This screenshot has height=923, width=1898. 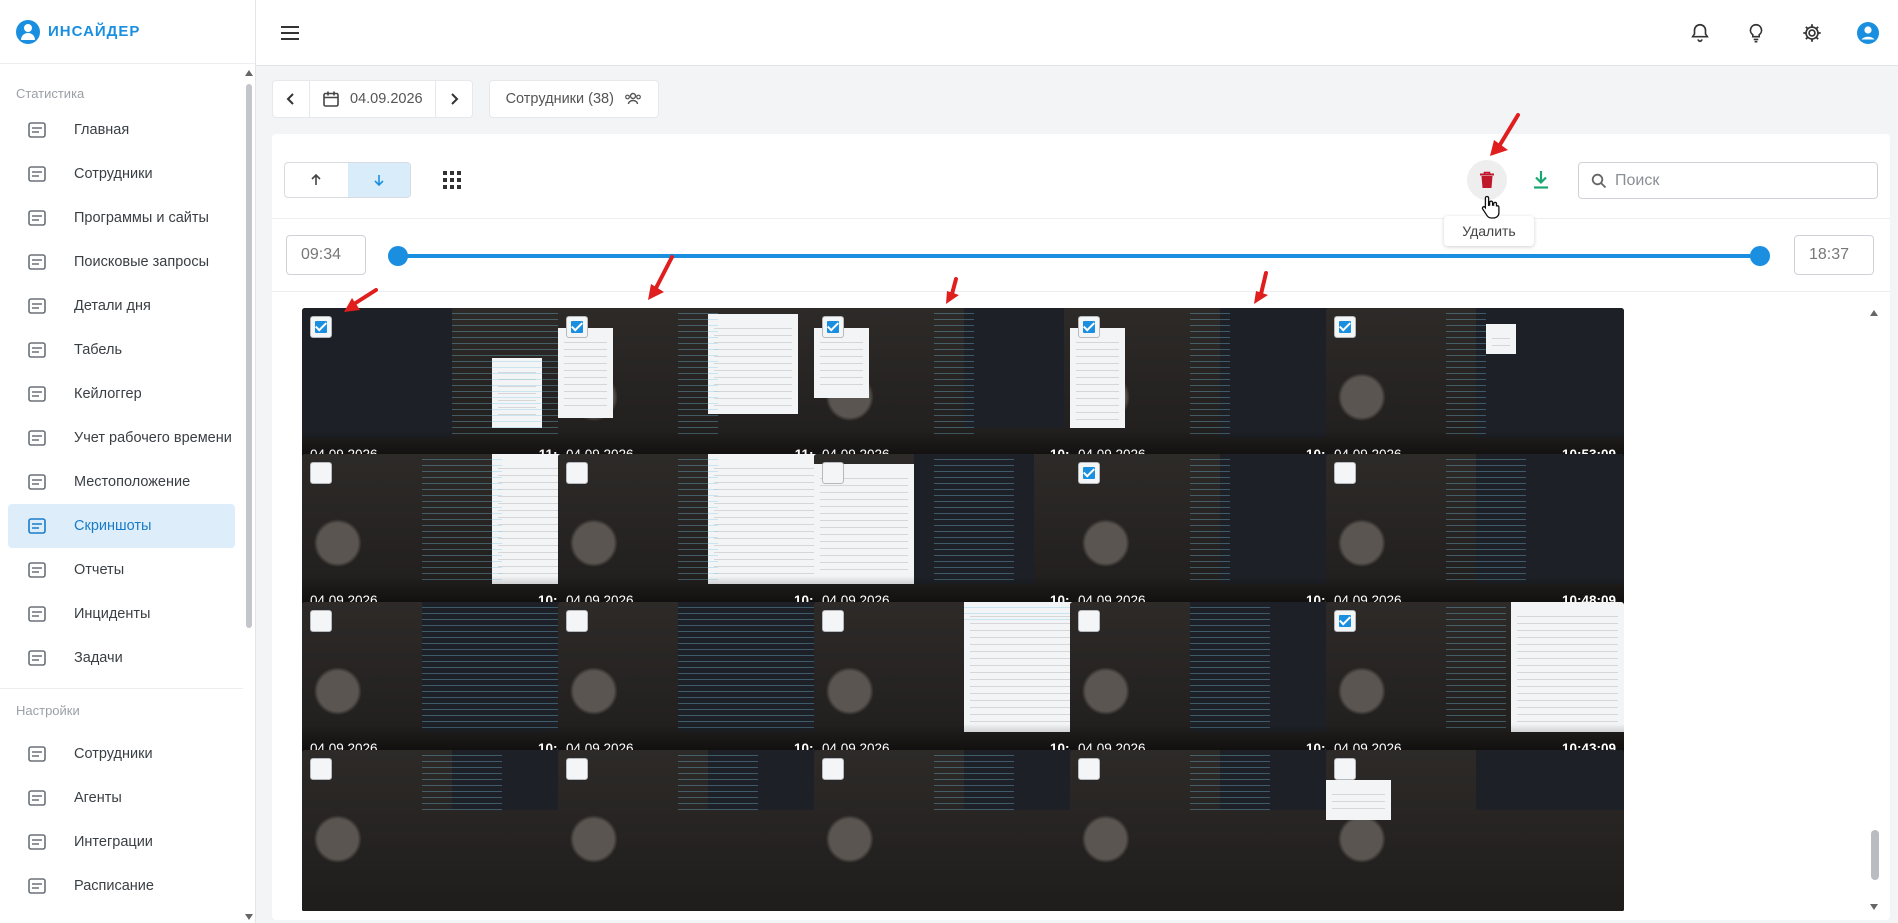 I want to click on settings-item: Интеграции, so click(x=121, y=842).